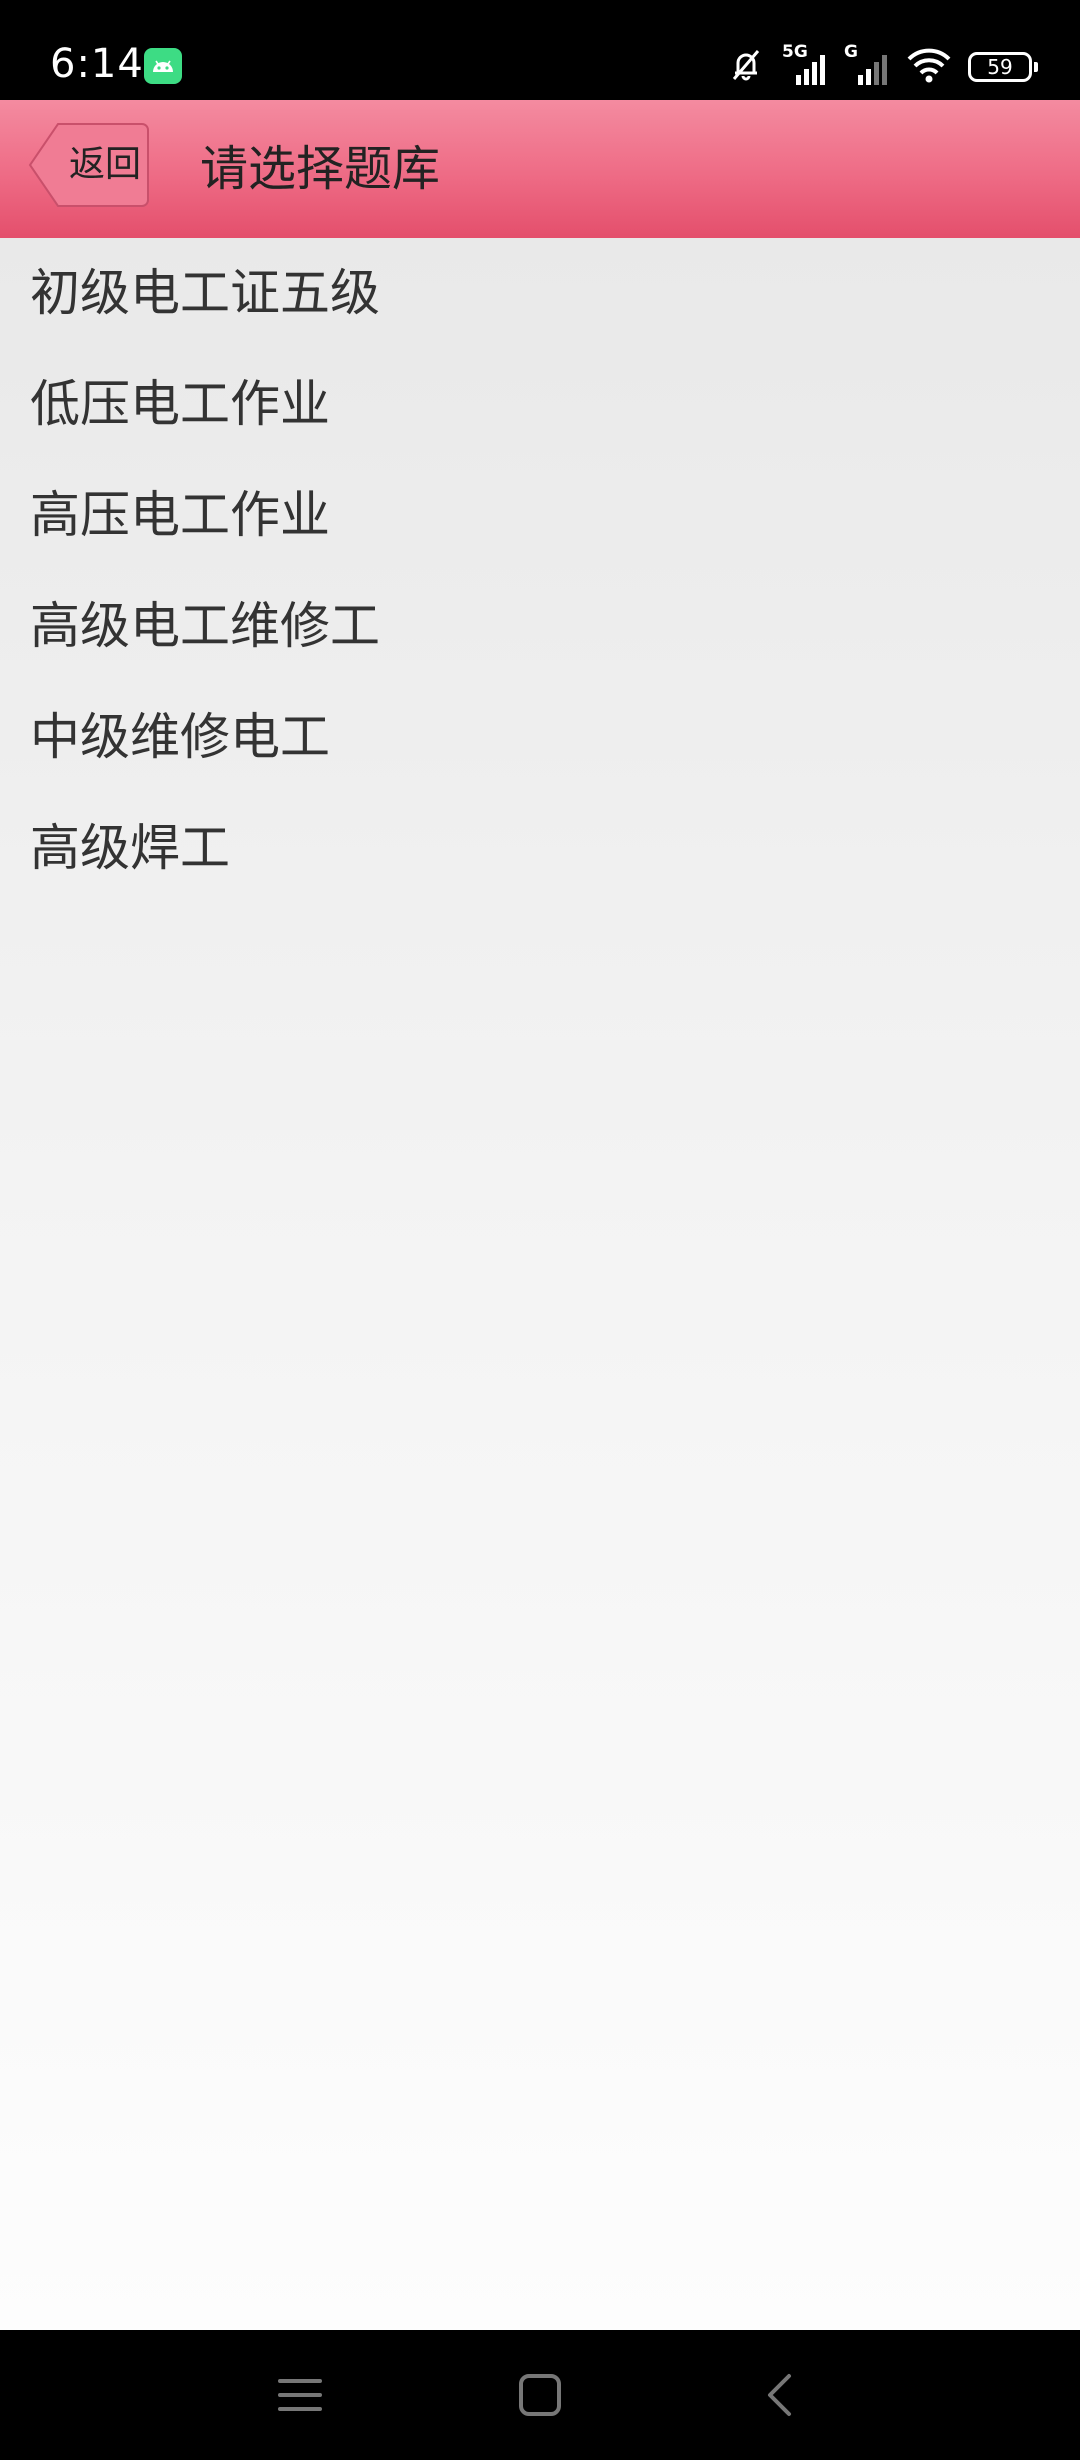 Image resolution: width=1080 pixels, height=2460 pixels. Describe the element at coordinates (540, 848) in the screenshot. I see `question-bank-item: 高级焊工` at that location.